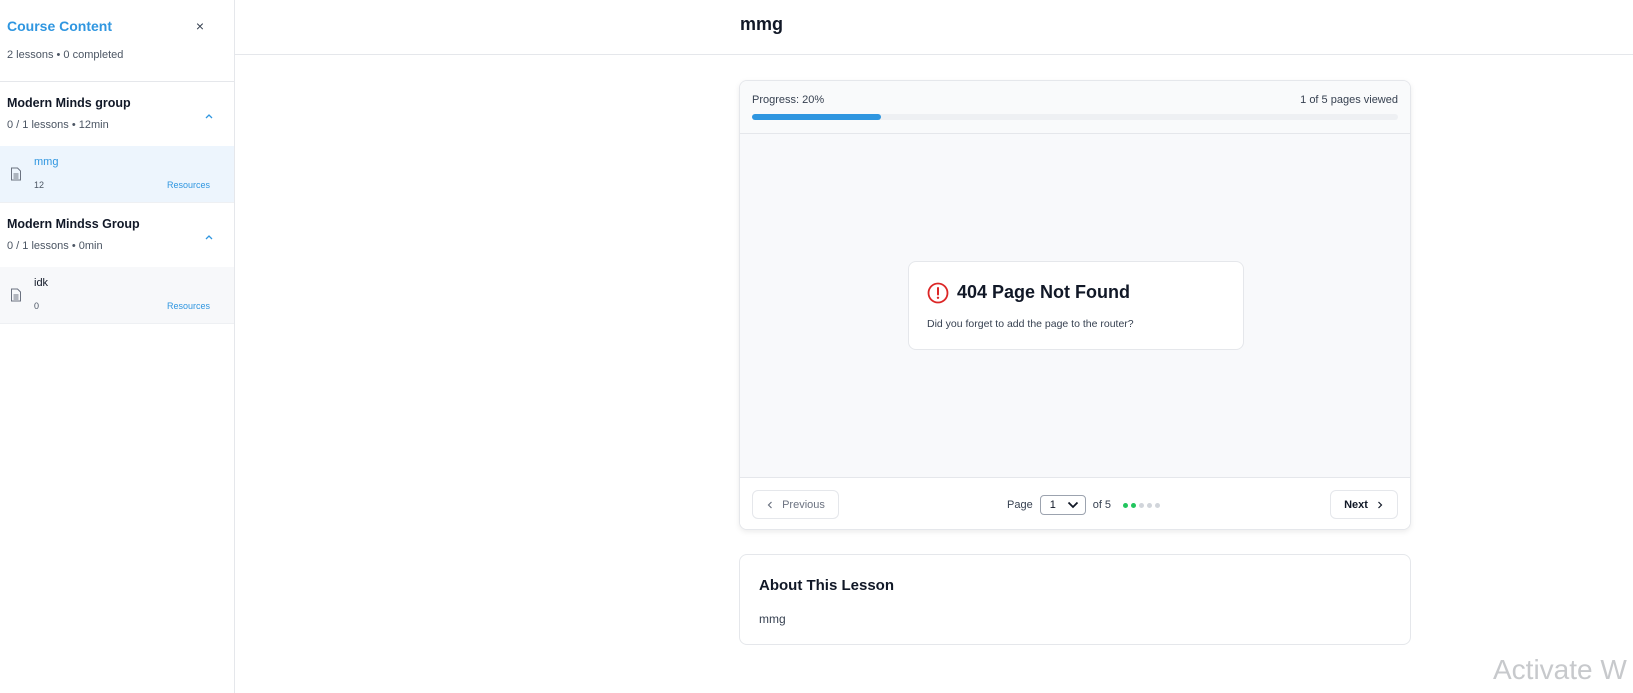 This screenshot has height=693, width=1633. Describe the element at coordinates (117, 295) in the screenshot. I see `lesson-item: idk 0 Resources` at that location.